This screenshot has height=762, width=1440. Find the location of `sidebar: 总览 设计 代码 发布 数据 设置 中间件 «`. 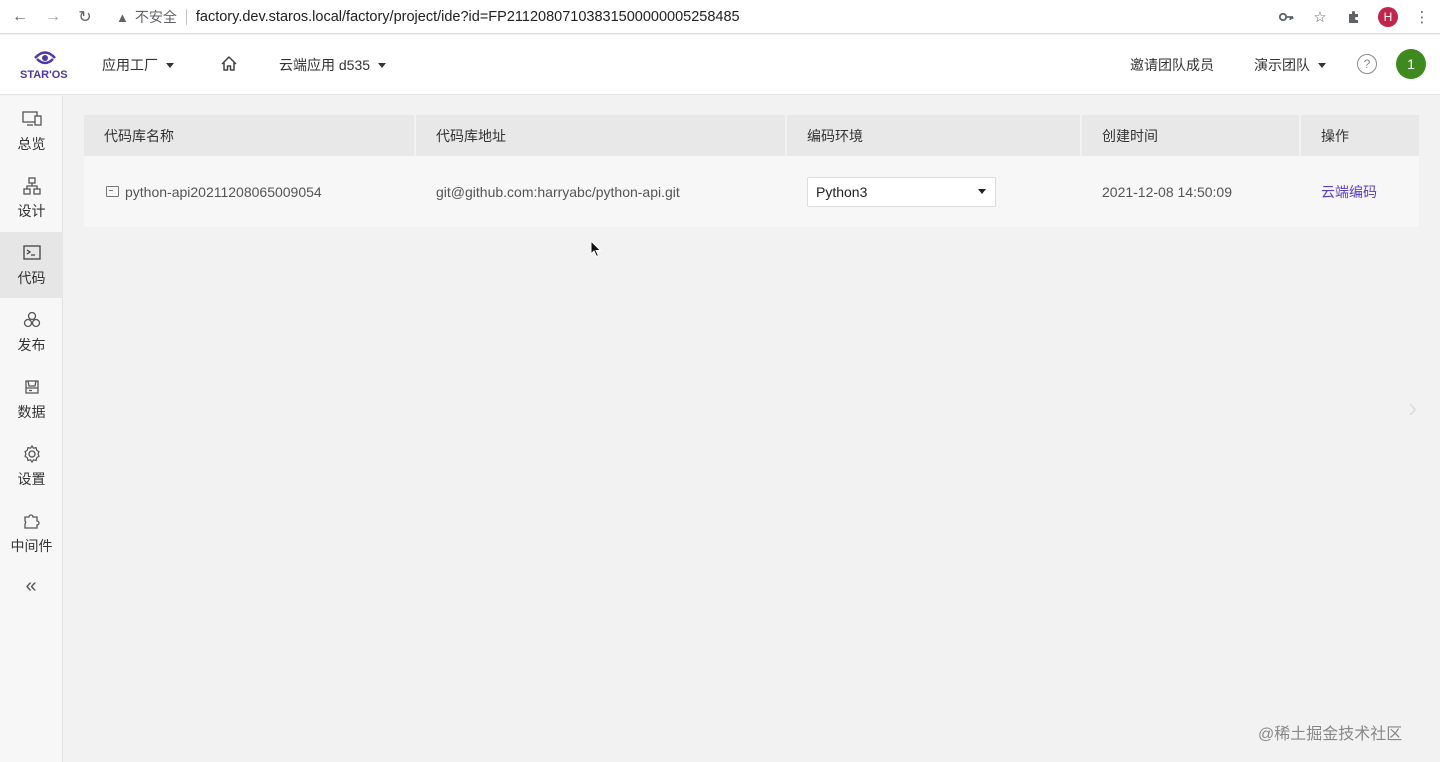

sidebar: 总览 设计 代码 发布 数据 设置 中间件 « is located at coordinates (31, 429).